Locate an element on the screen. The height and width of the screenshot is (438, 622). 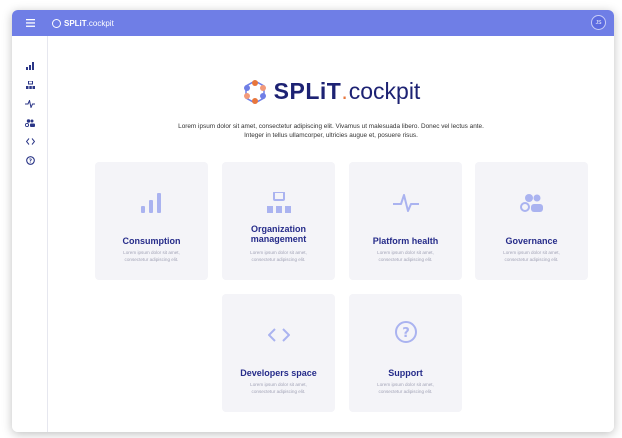
sidebar-item-organization is located at coordinates (30, 84).